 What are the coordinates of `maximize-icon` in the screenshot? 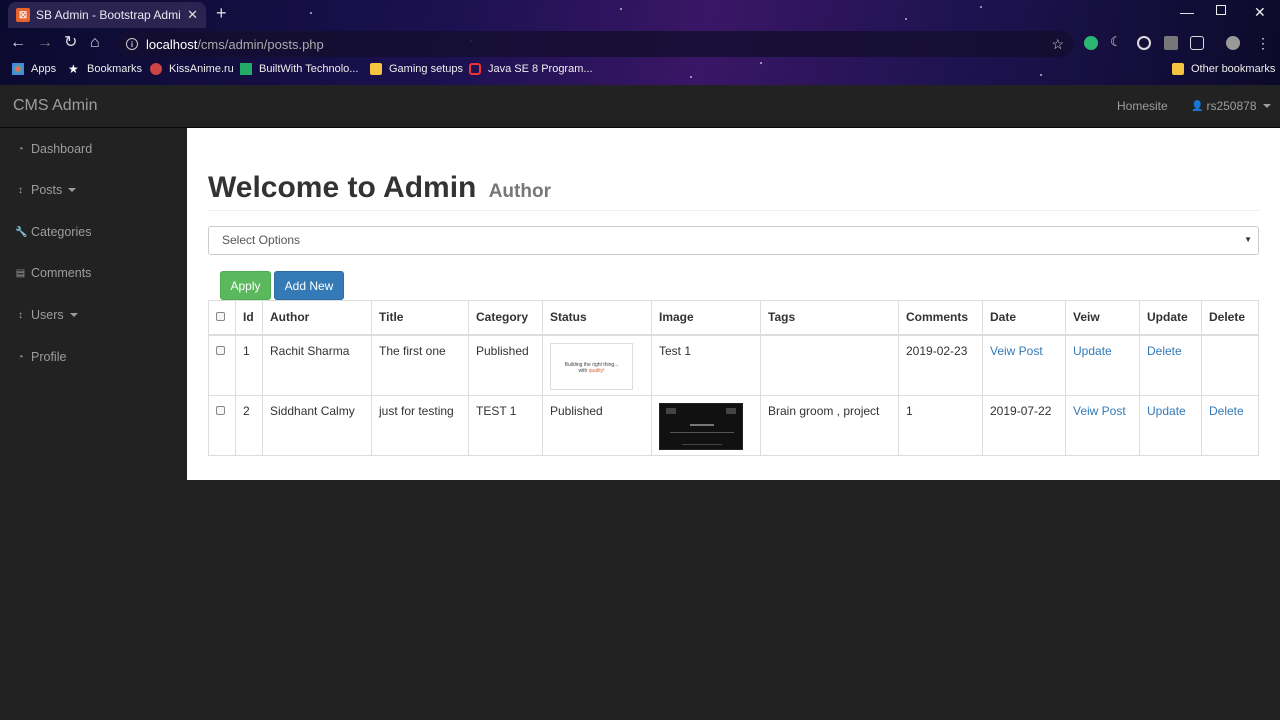 It's located at (1221, 10).